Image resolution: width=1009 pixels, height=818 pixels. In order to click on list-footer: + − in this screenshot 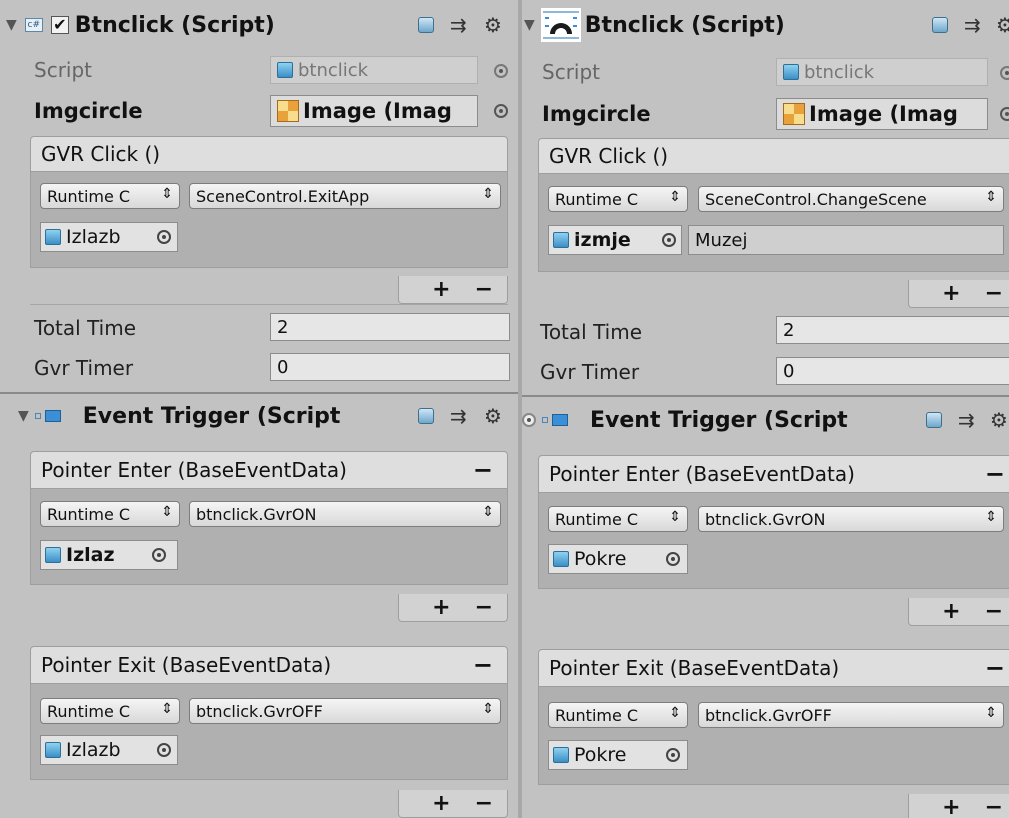, I will do `click(958, 806)`.